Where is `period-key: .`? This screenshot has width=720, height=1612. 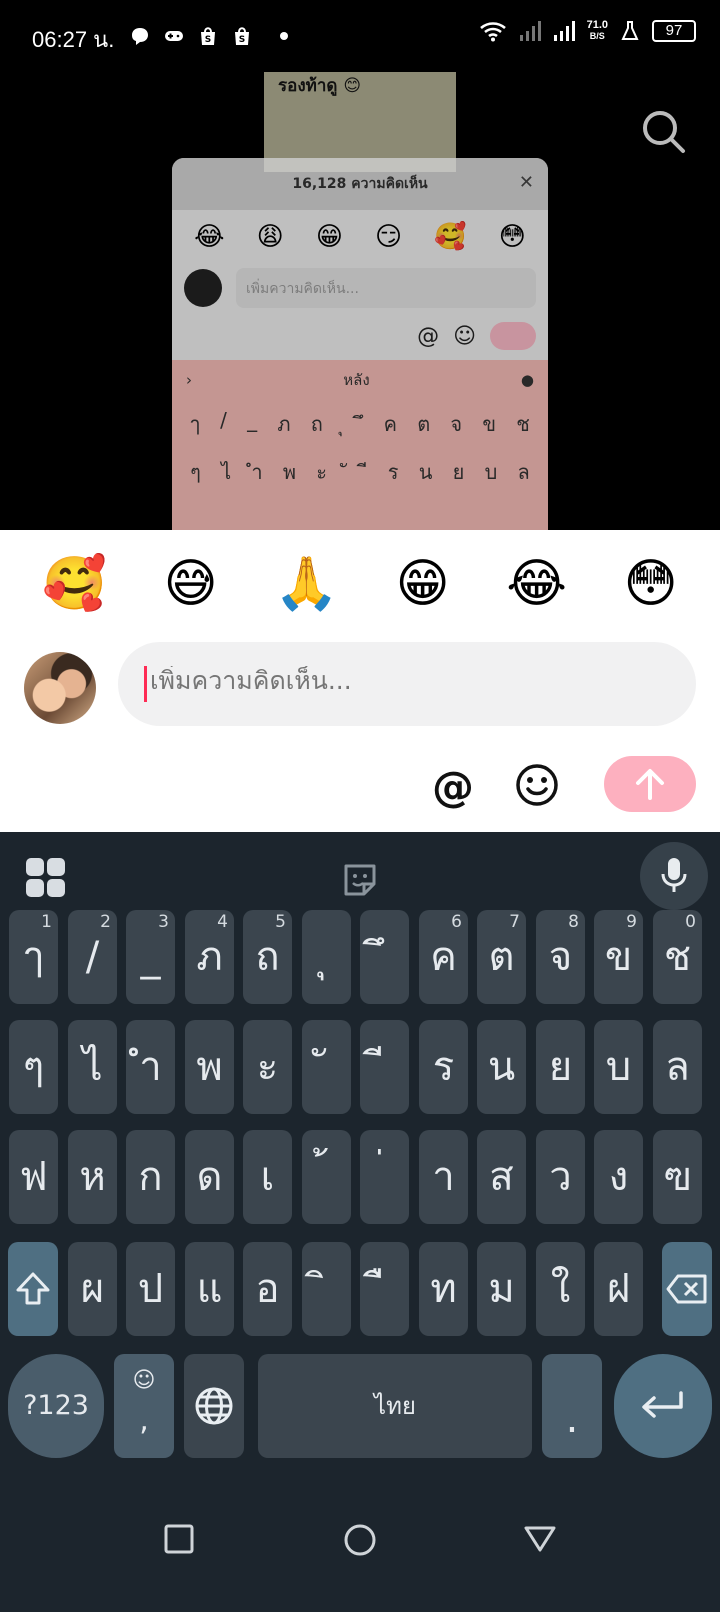
period-key: . is located at coordinates (572, 1406).